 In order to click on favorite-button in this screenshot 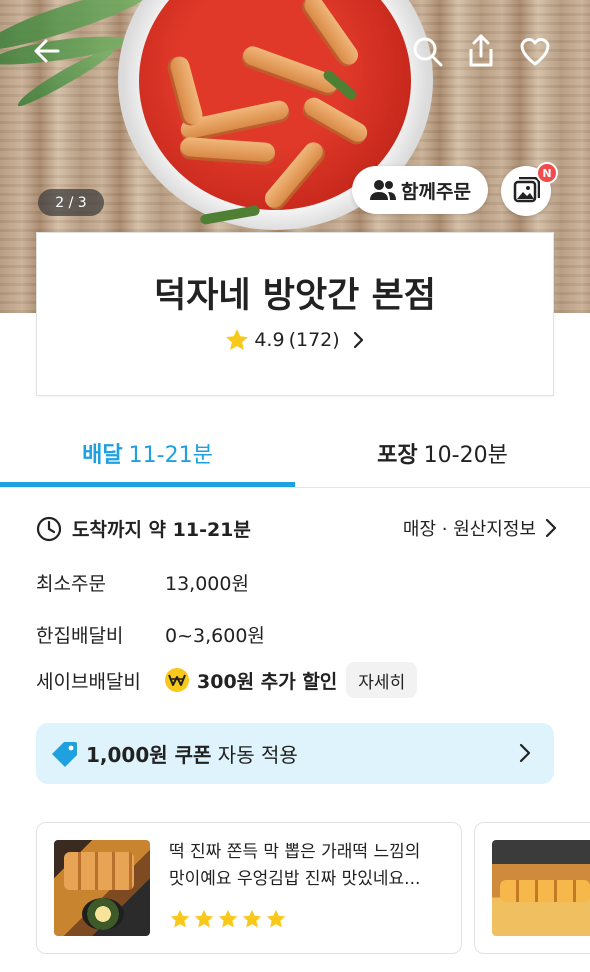, I will do `click(535, 51)`.